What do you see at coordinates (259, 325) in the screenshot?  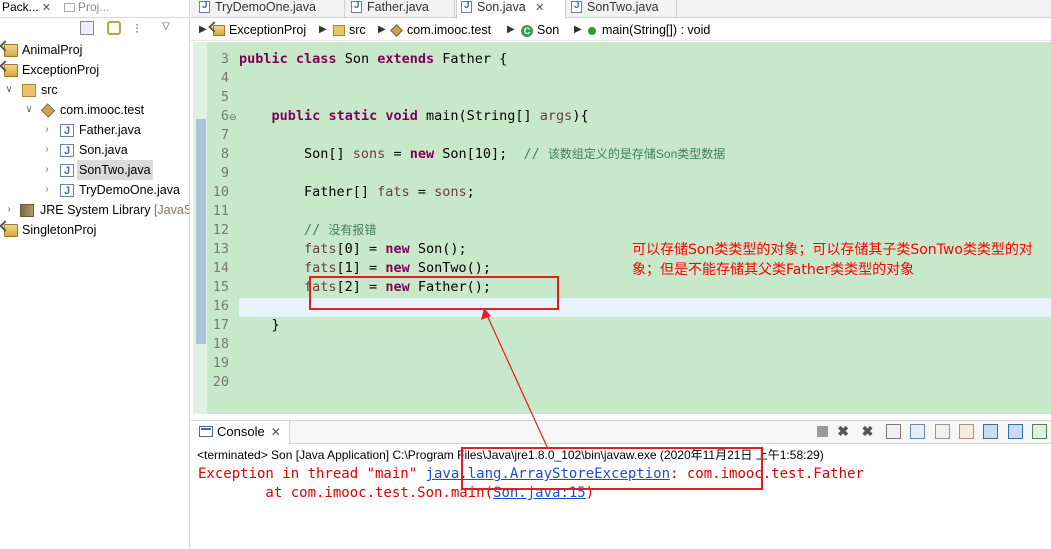 I see `code-line-17: }` at bounding box center [259, 325].